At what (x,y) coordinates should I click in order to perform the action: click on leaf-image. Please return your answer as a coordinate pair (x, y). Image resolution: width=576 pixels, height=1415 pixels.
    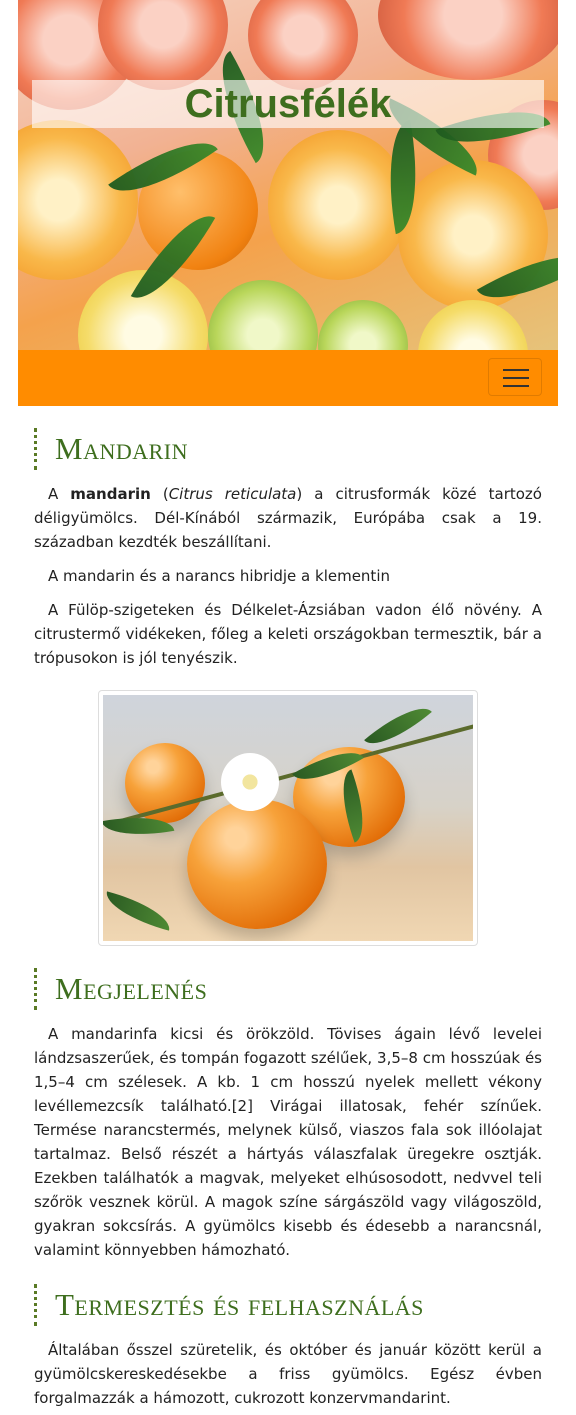
    Looking at the image, I should click on (139, 911).